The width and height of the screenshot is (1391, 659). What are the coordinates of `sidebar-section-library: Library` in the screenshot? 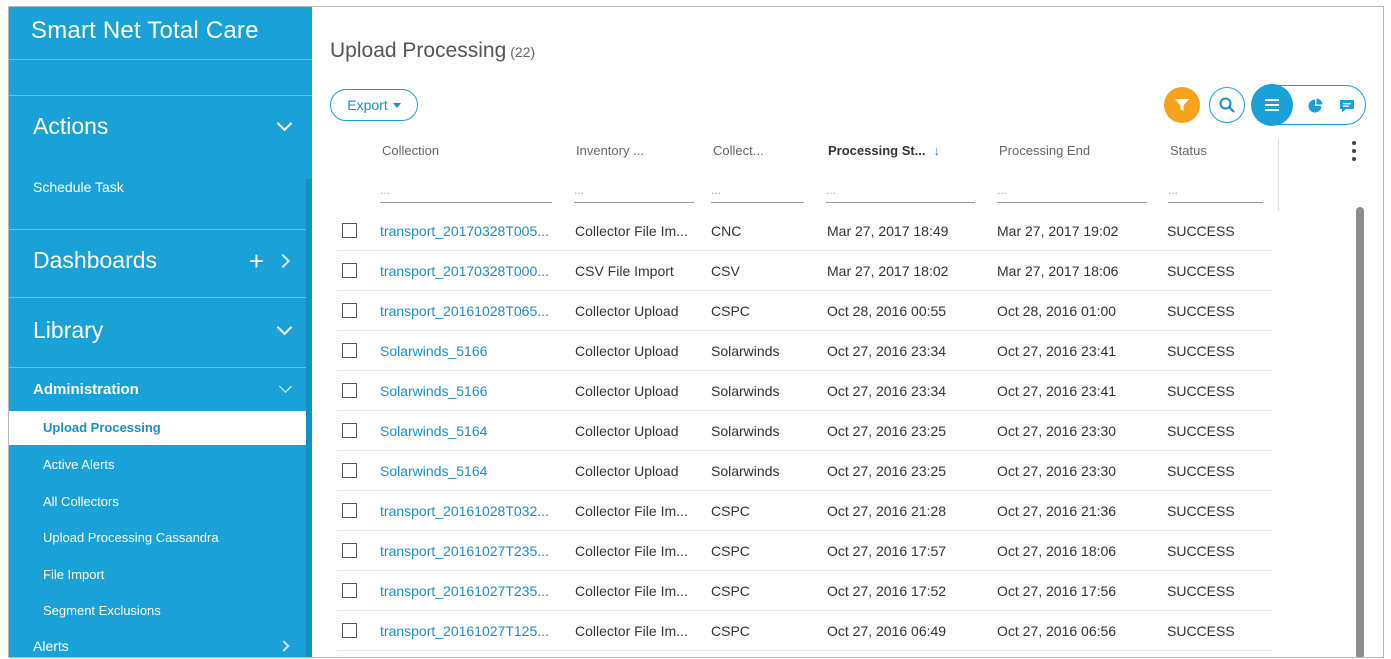 It's located at (164, 330).